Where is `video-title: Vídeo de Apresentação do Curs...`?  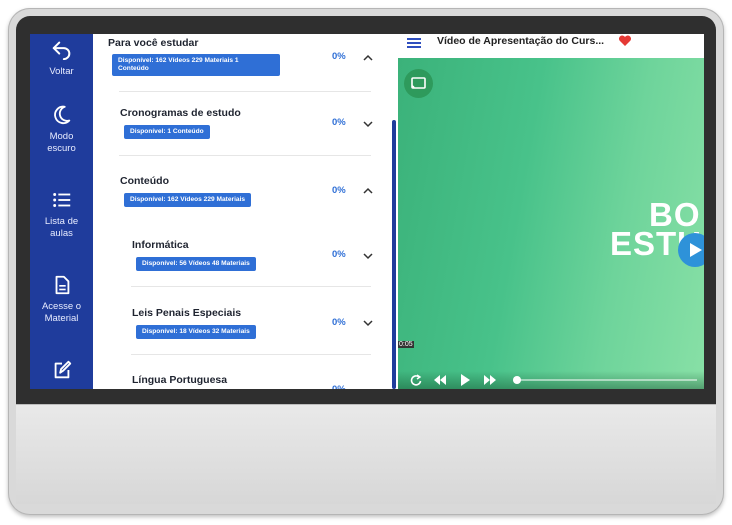
video-title: Vídeo de Apresentação do Curs... is located at coordinates (521, 41).